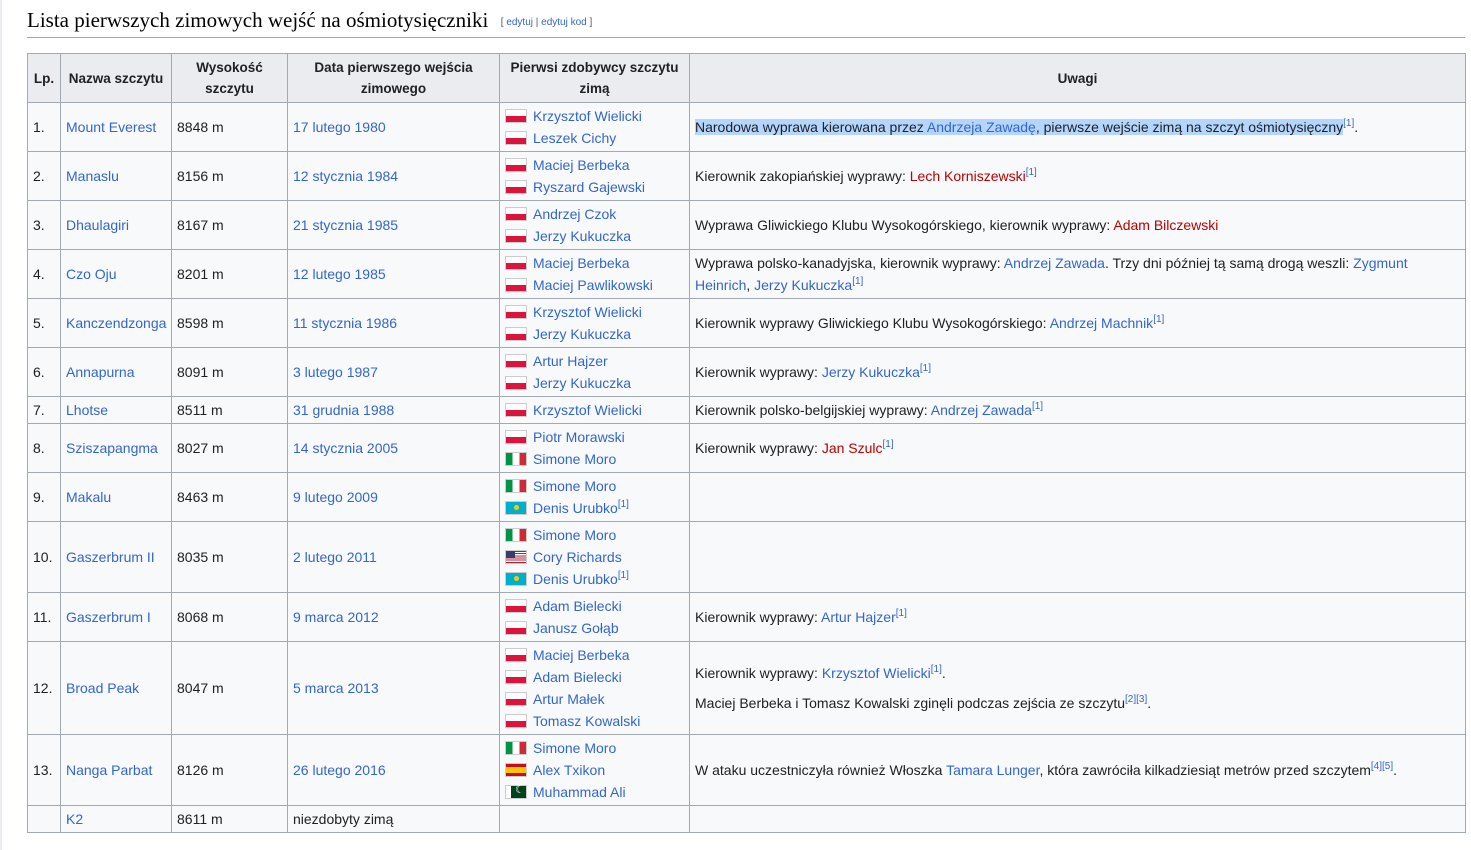 This screenshot has height=850, width=1471. Describe the element at coordinates (339, 127) in the screenshot. I see `date-link: 17 lutego 1980` at that location.